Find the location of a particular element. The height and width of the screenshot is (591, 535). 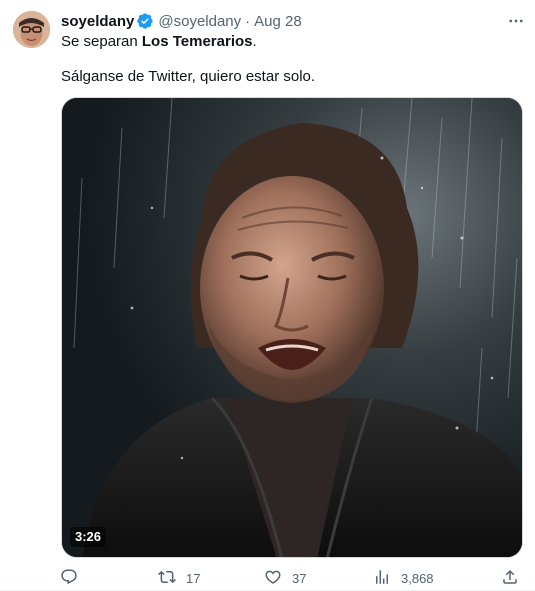

more-options-icon is located at coordinates (516, 21).